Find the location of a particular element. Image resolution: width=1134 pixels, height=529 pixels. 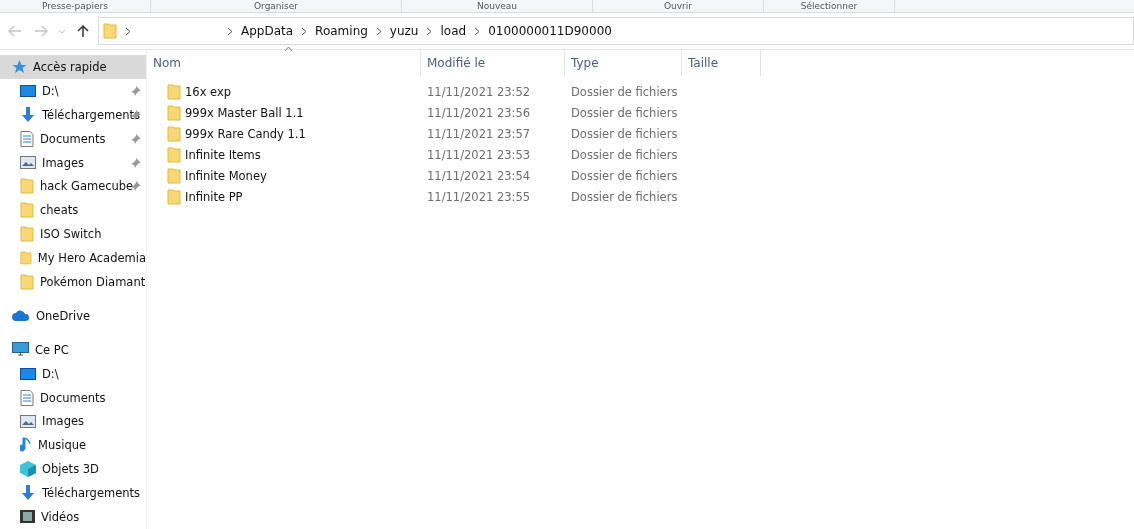

right-arrow-icon is located at coordinates (41, 31).